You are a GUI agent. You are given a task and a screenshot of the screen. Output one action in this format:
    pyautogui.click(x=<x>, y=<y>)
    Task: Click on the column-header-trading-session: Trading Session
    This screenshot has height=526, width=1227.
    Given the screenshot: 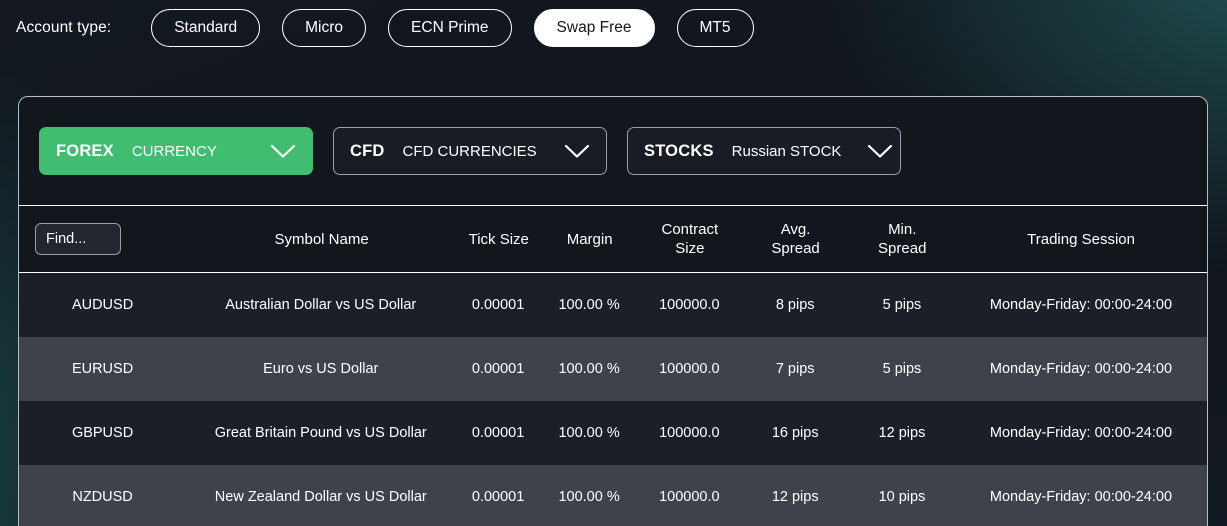 What is the action you would take?
    pyautogui.click(x=1081, y=239)
    